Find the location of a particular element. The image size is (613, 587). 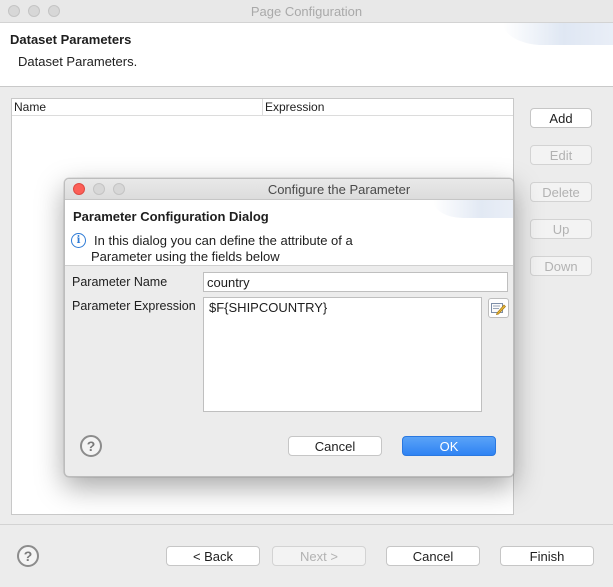

parameter-expression-input: $F{SHIPCOUNTRY} is located at coordinates (342, 354).